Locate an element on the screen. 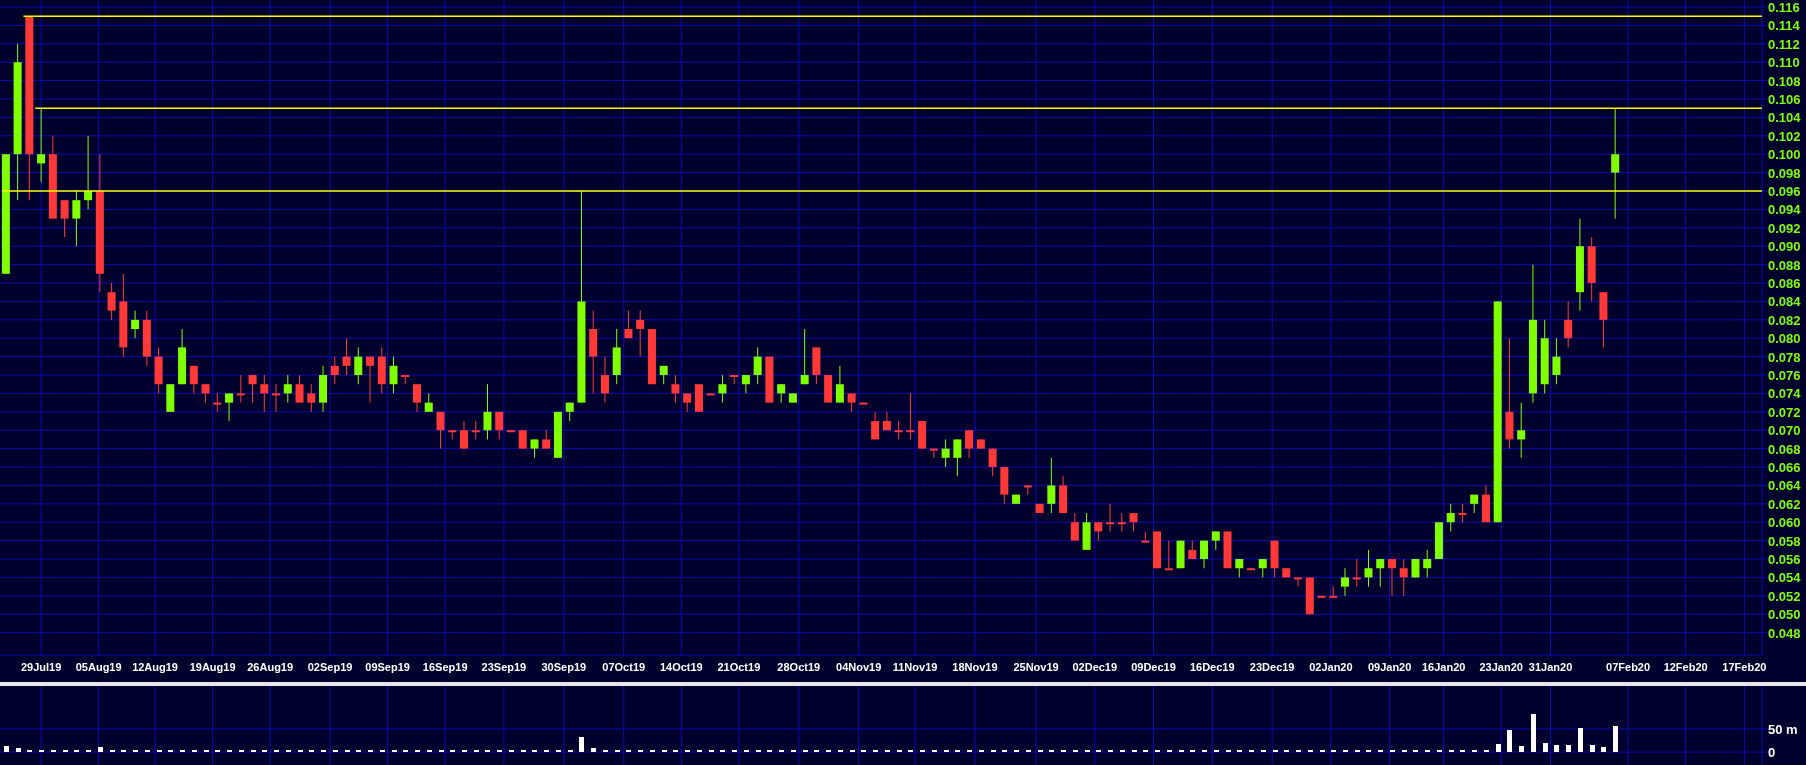 This screenshot has width=1806, height=765. price-label: 0.104 is located at coordinates (1784, 118).